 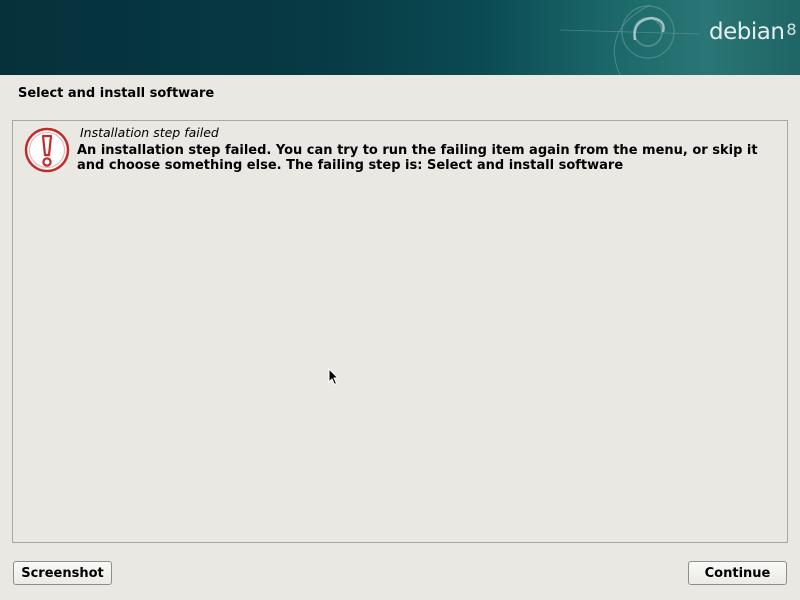 I want to click on mouse-cursor-icon, so click(x=334, y=377).